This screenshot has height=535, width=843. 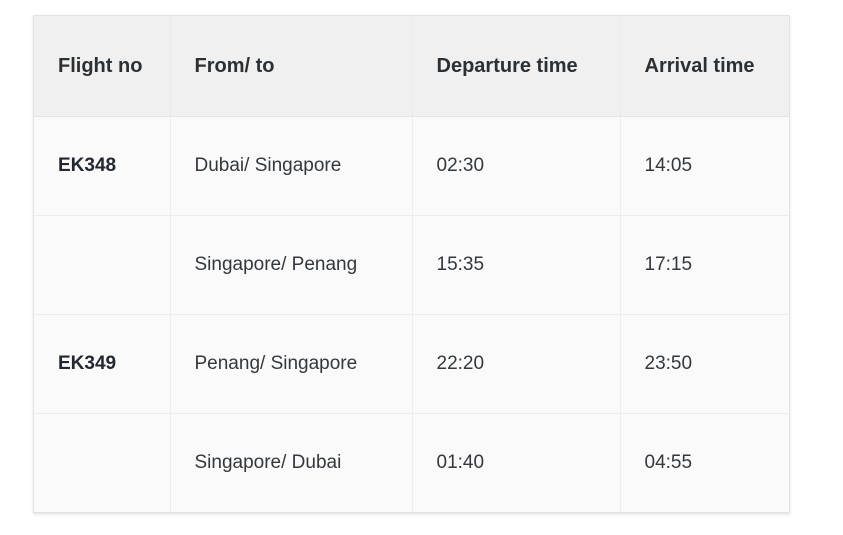 I want to click on column-header-flight-no: Flight no, so click(x=102, y=66).